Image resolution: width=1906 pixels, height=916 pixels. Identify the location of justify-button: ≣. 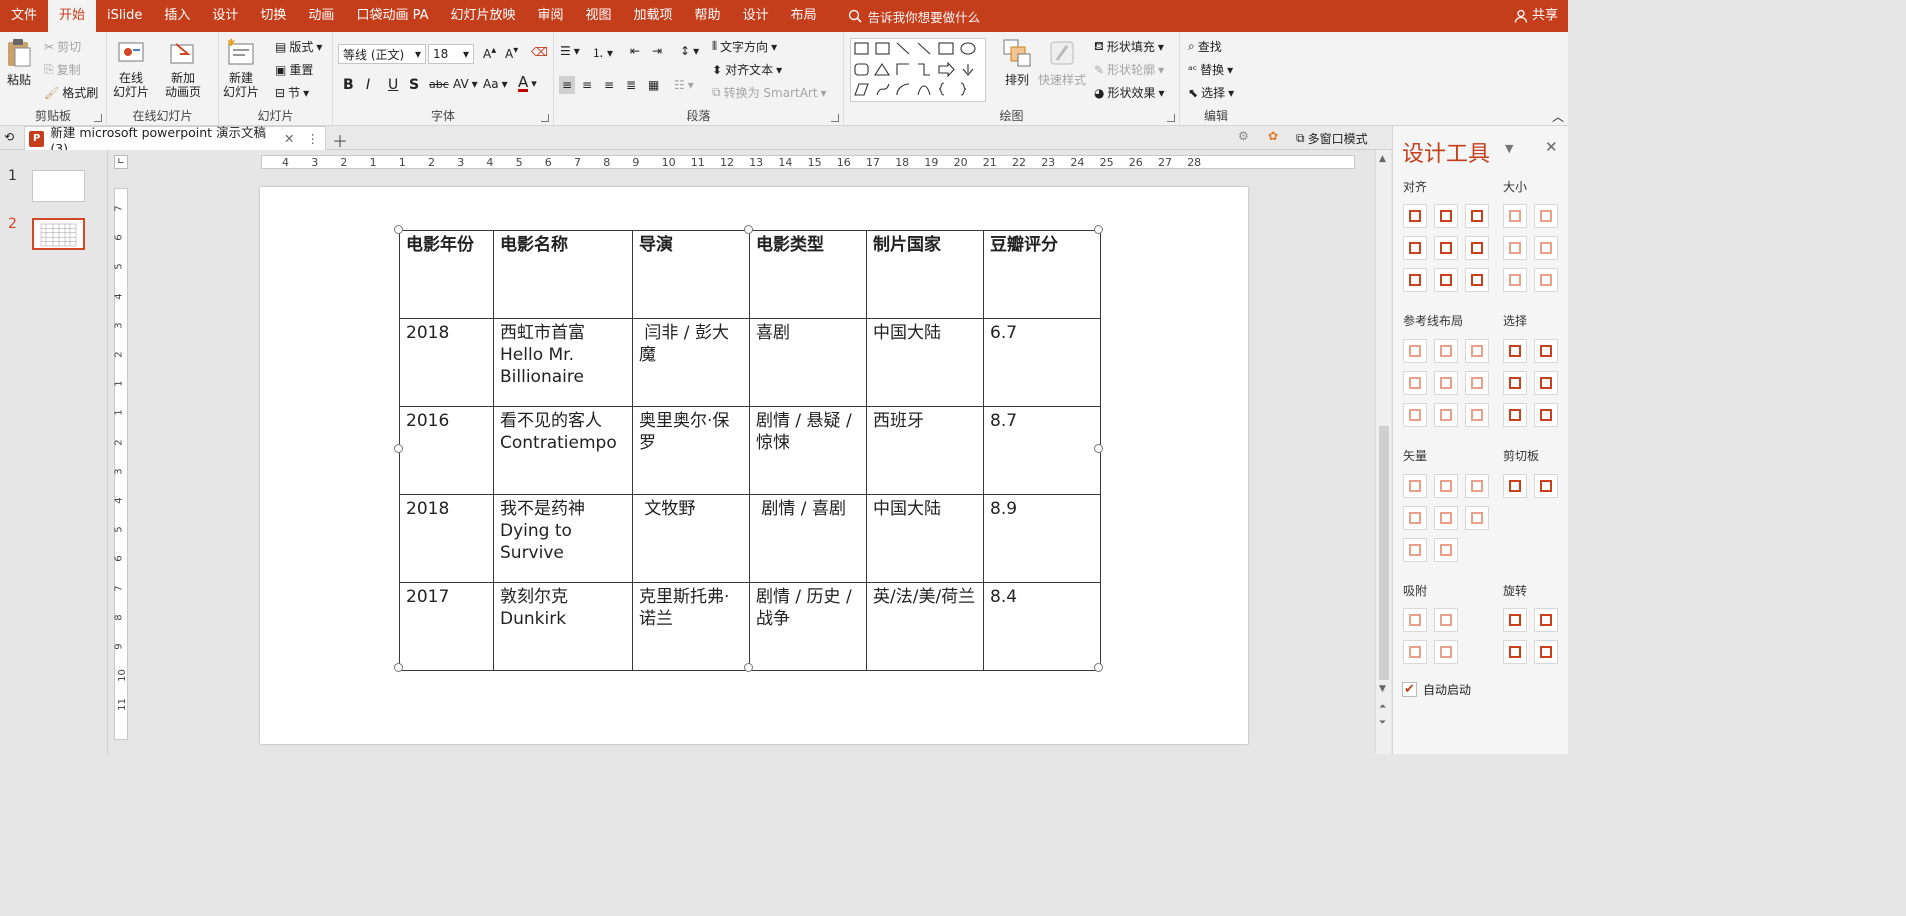
(631, 85).